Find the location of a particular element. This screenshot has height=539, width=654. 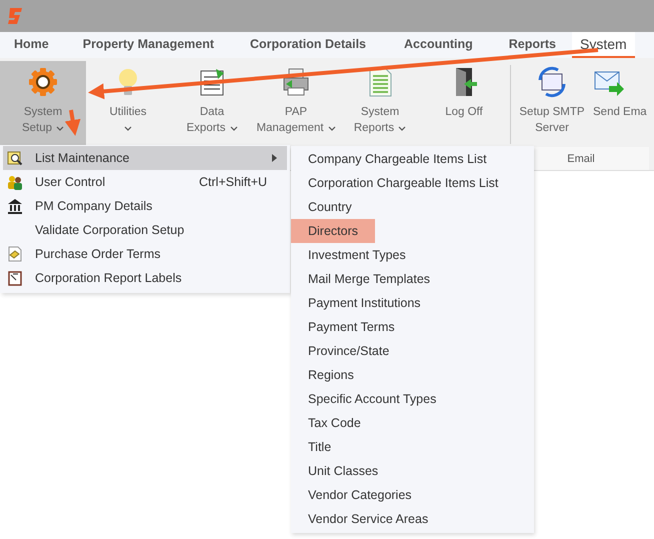

submenu-item: Specific Account Types is located at coordinates (372, 399).